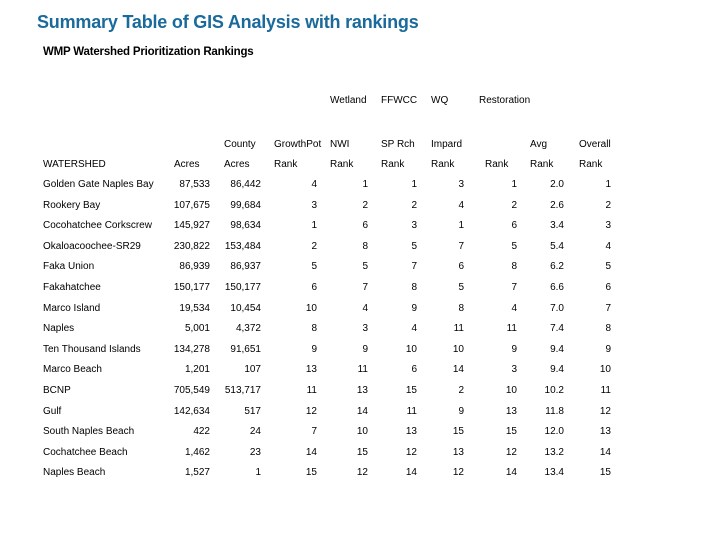  Describe the element at coordinates (69, 267) in the screenshot. I see `cell-watershed: Faka Union` at that location.